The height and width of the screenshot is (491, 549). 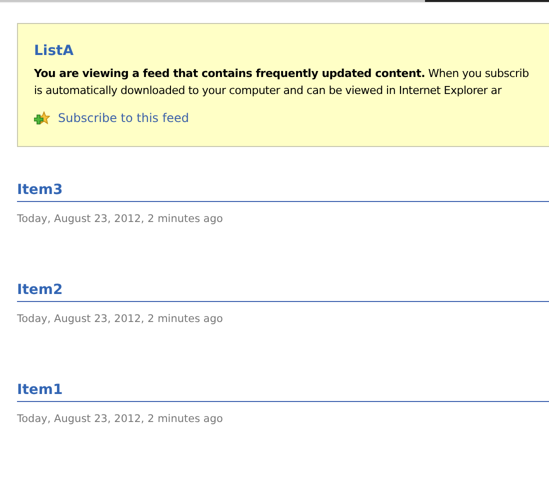 What do you see at coordinates (40, 190) in the screenshot?
I see `item-title: Item3` at bounding box center [40, 190].